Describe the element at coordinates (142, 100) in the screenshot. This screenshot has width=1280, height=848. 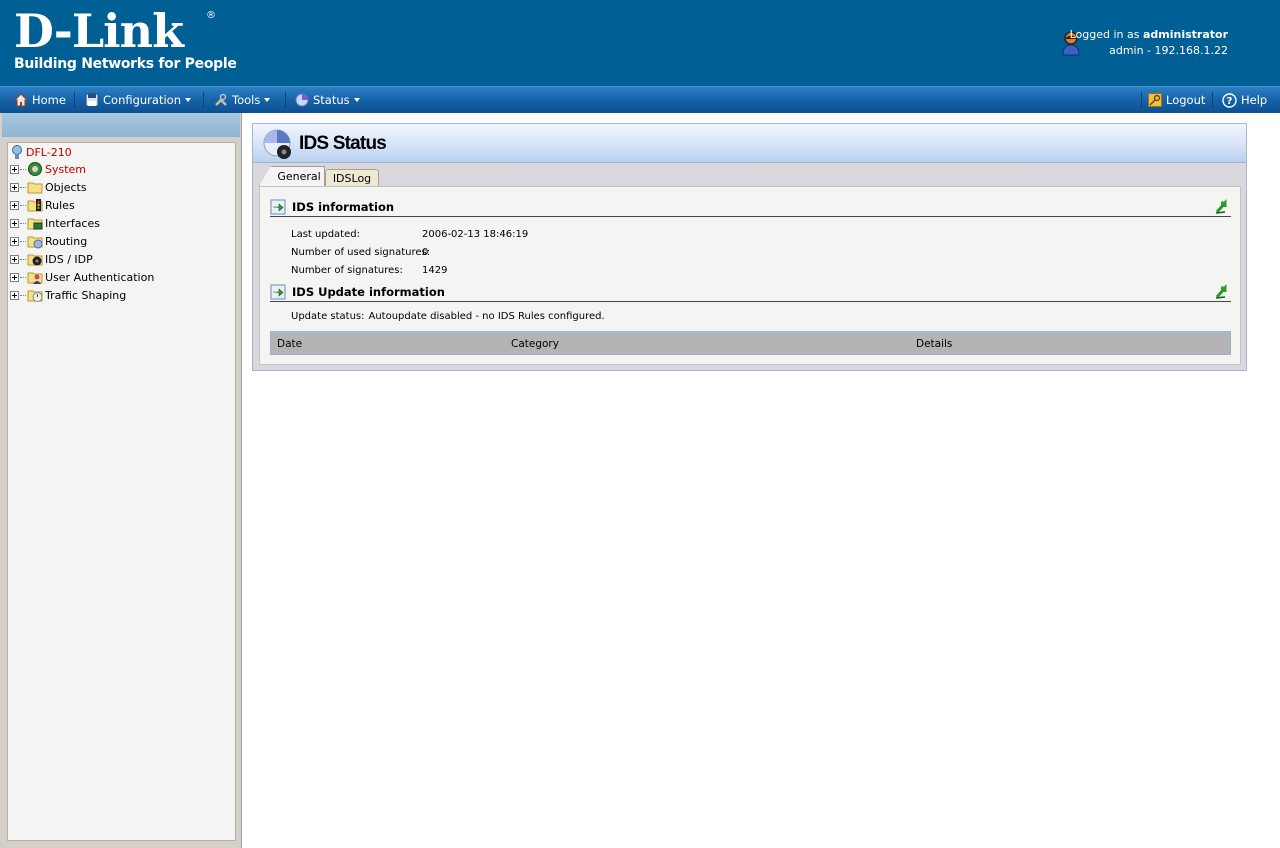
I see `menu-configuration-label: Configuration` at that location.